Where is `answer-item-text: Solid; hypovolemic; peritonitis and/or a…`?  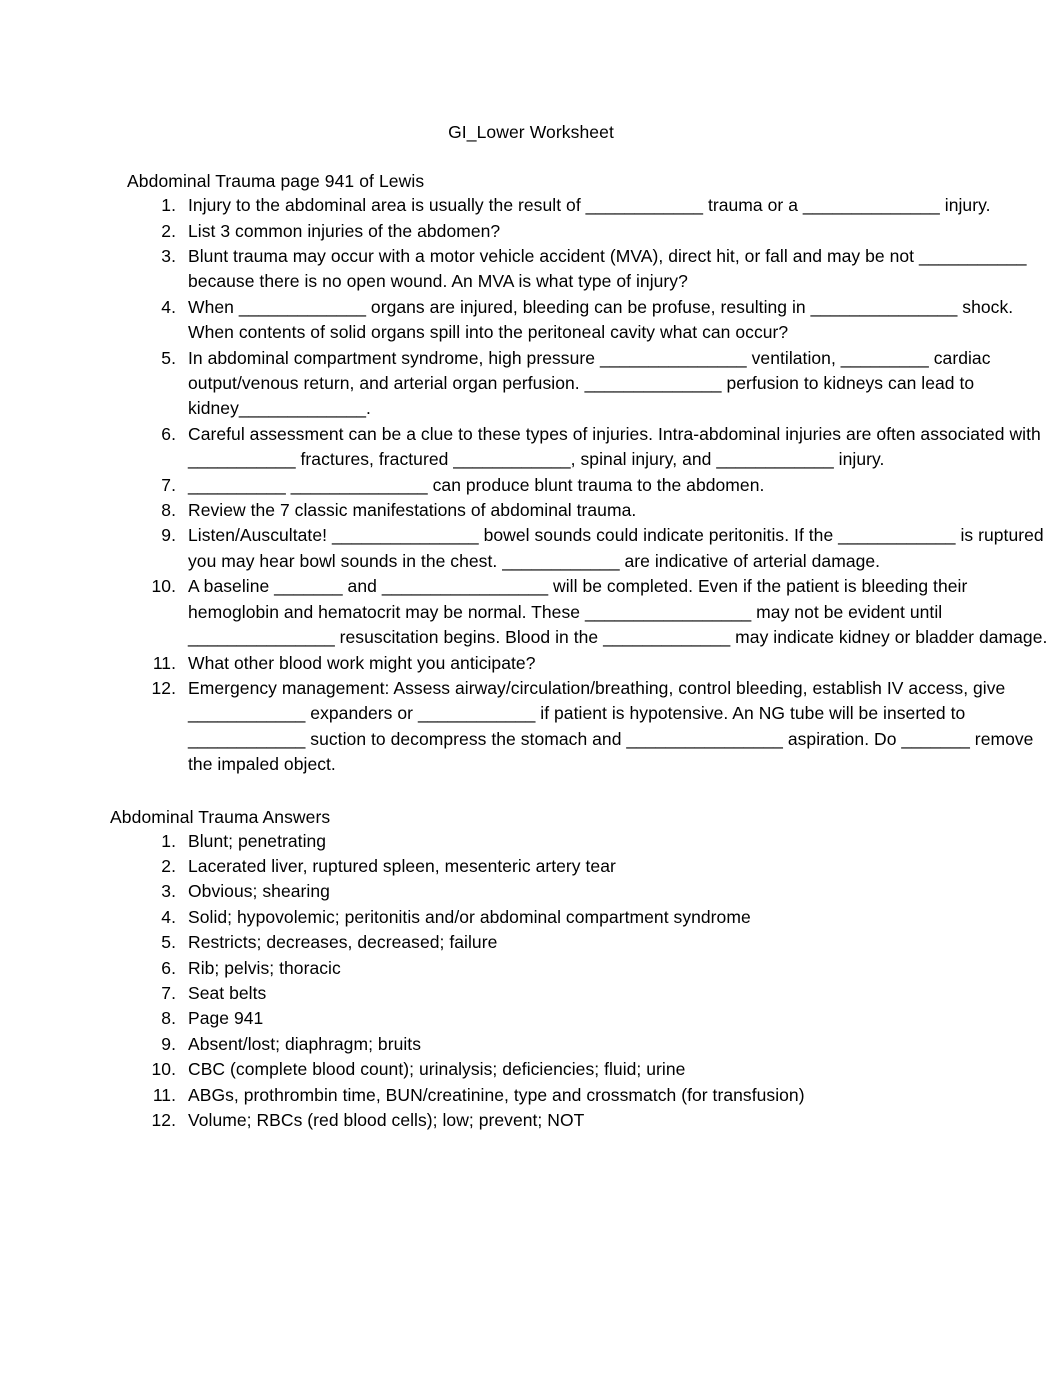 answer-item-text: Solid; hypovolemic; peritonitis and/or a… is located at coordinates (469, 916).